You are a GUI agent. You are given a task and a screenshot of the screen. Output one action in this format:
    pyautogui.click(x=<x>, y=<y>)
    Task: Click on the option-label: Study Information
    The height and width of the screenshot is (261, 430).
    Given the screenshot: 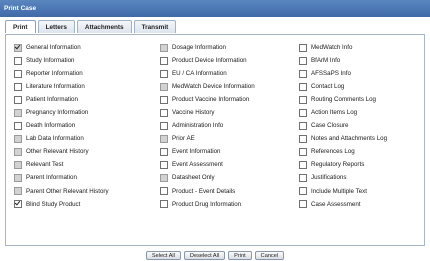 What is the action you would take?
    pyautogui.click(x=50, y=61)
    